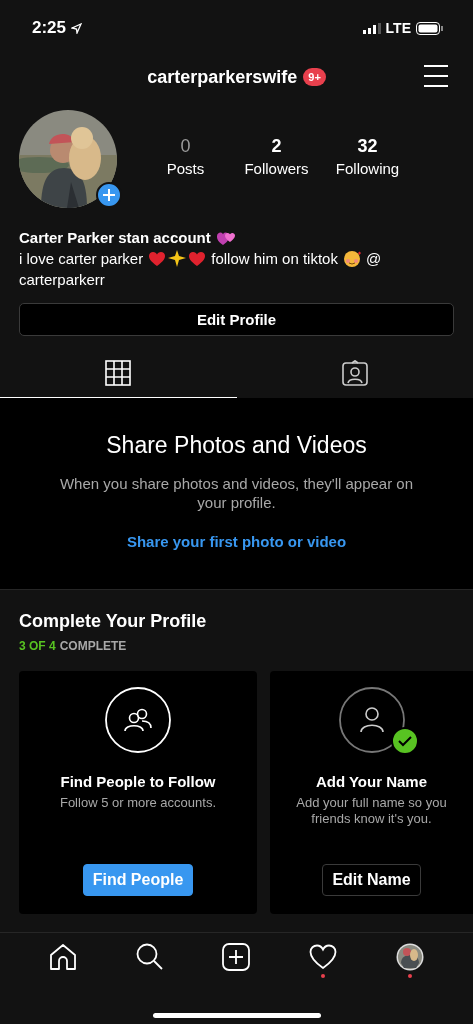 Image resolution: width=473 pixels, height=1024 pixels. I want to click on card-title: Add Your Name, so click(371, 781).